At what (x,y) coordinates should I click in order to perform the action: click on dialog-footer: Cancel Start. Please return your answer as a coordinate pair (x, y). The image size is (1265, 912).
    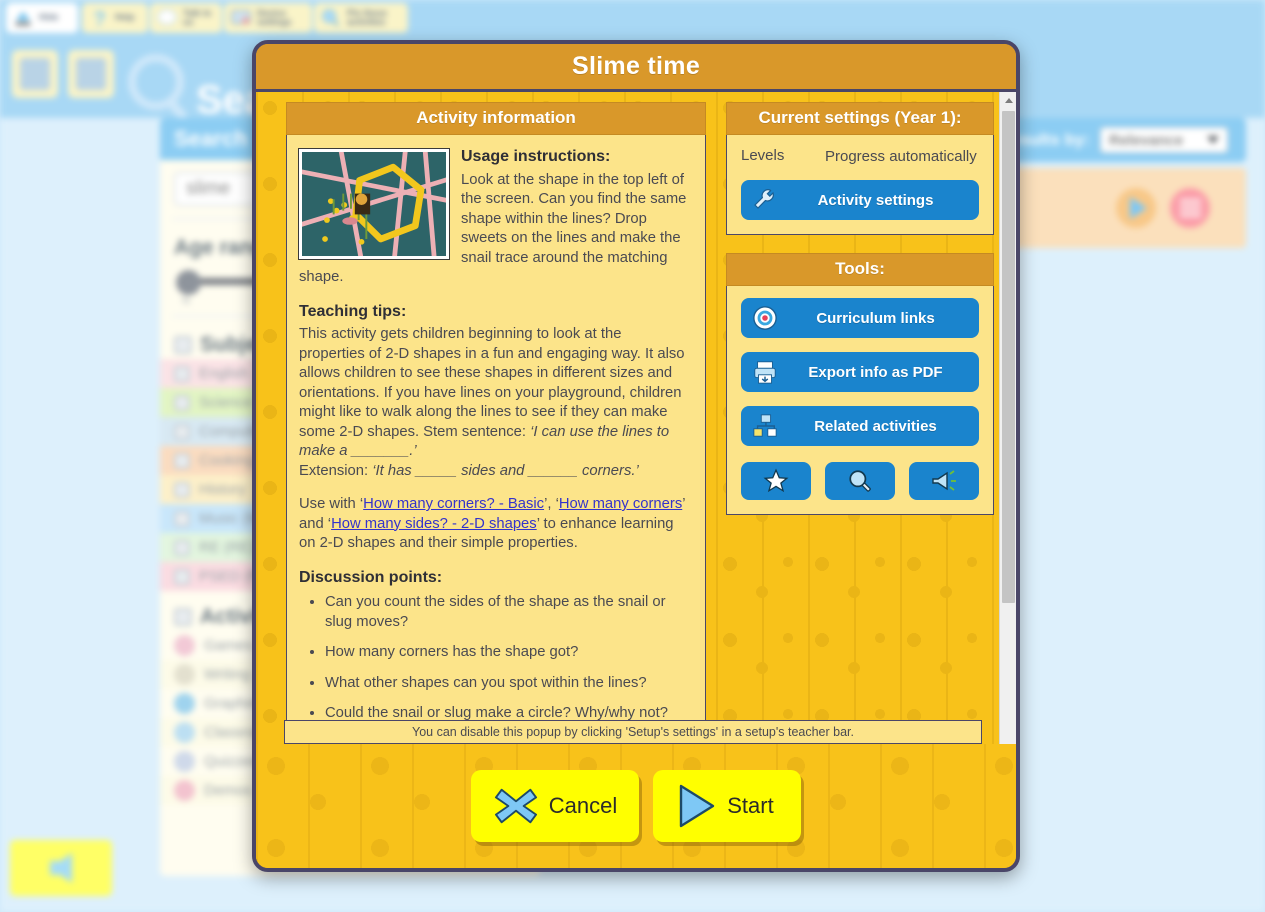
    Looking at the image, I should click on (636, 806).